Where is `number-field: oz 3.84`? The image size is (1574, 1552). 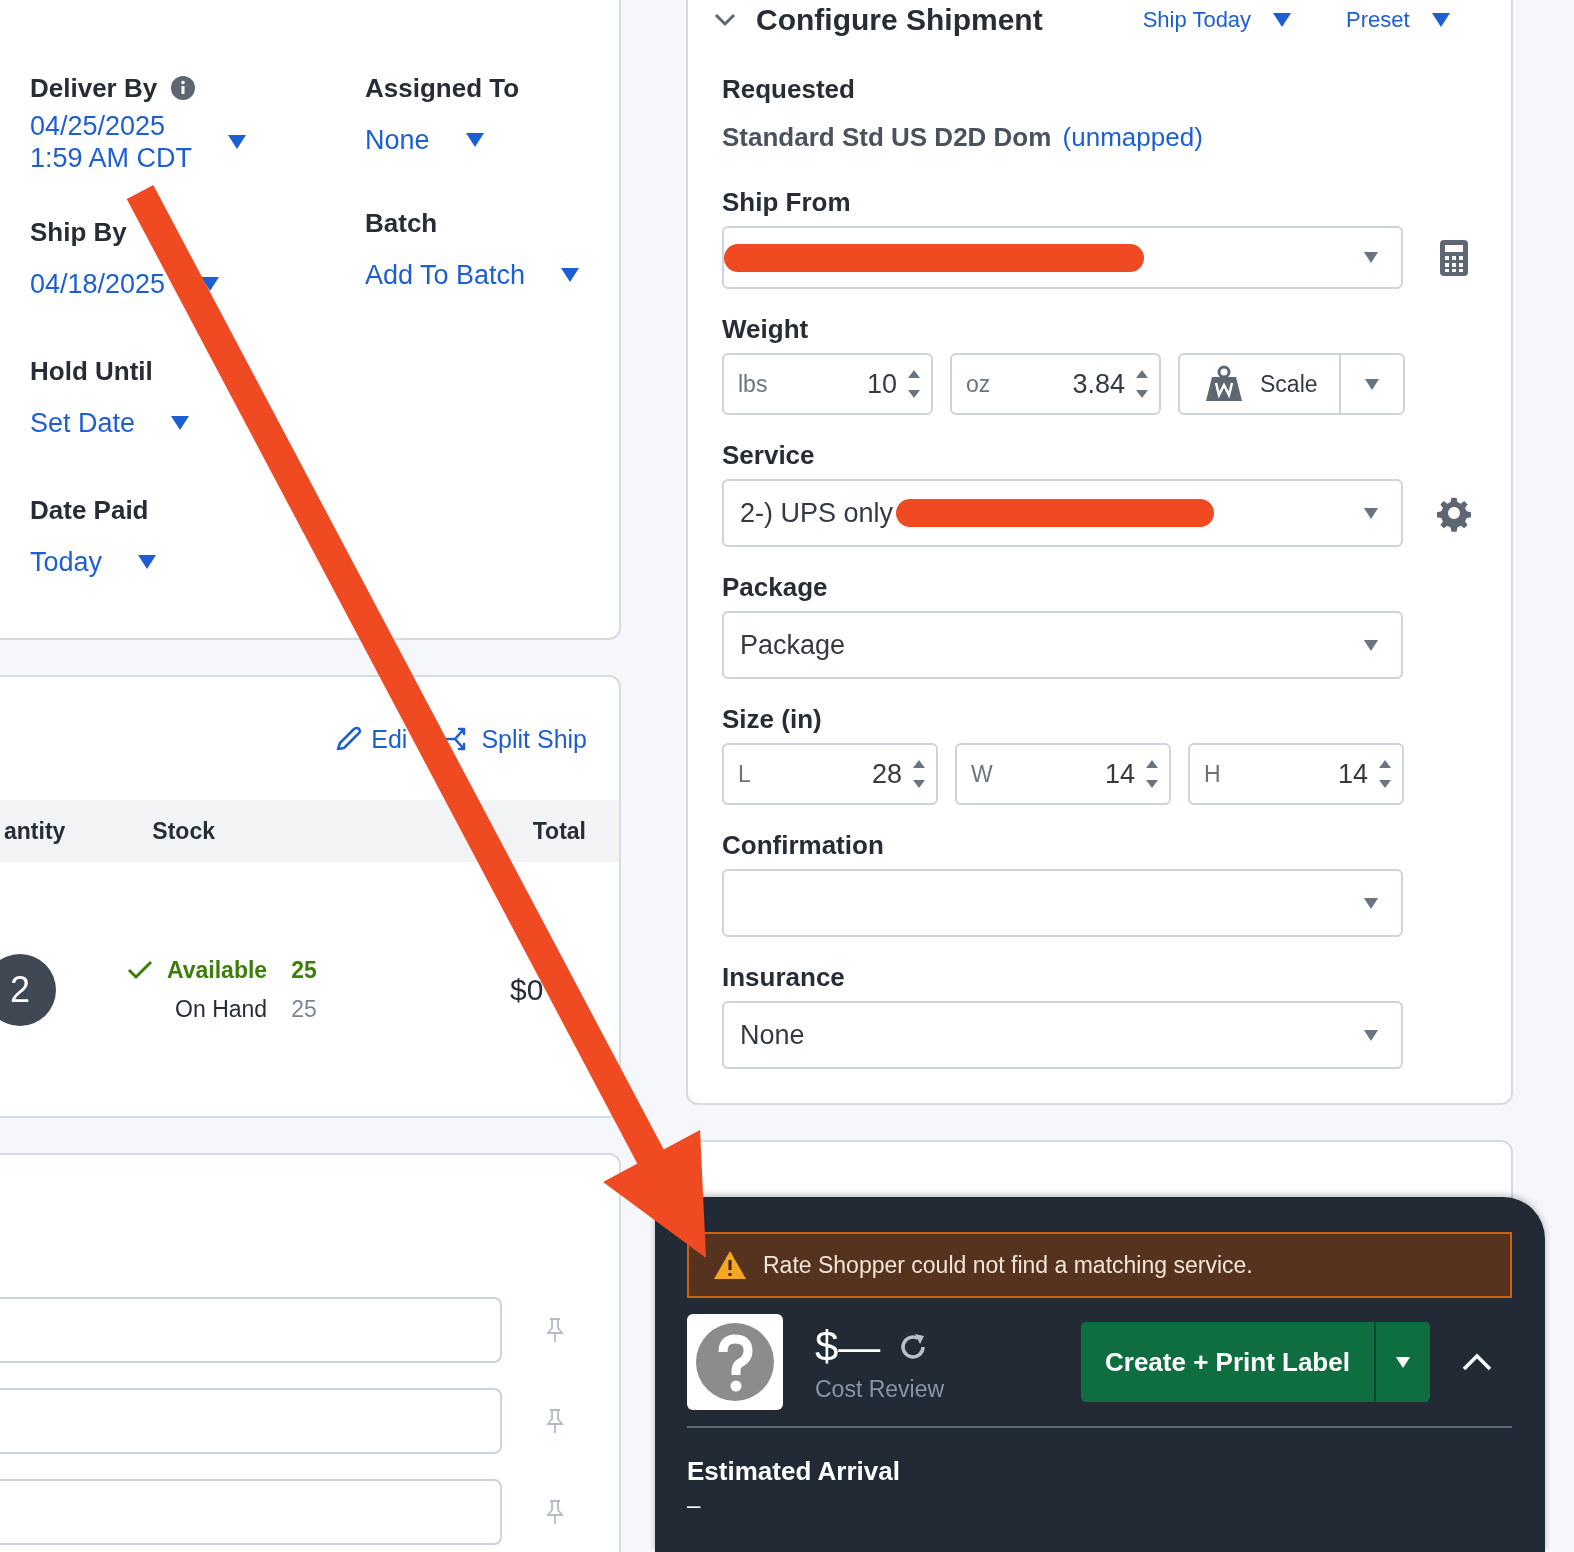 number-field: oz 3.84 is located at coordinates (1055, 384).